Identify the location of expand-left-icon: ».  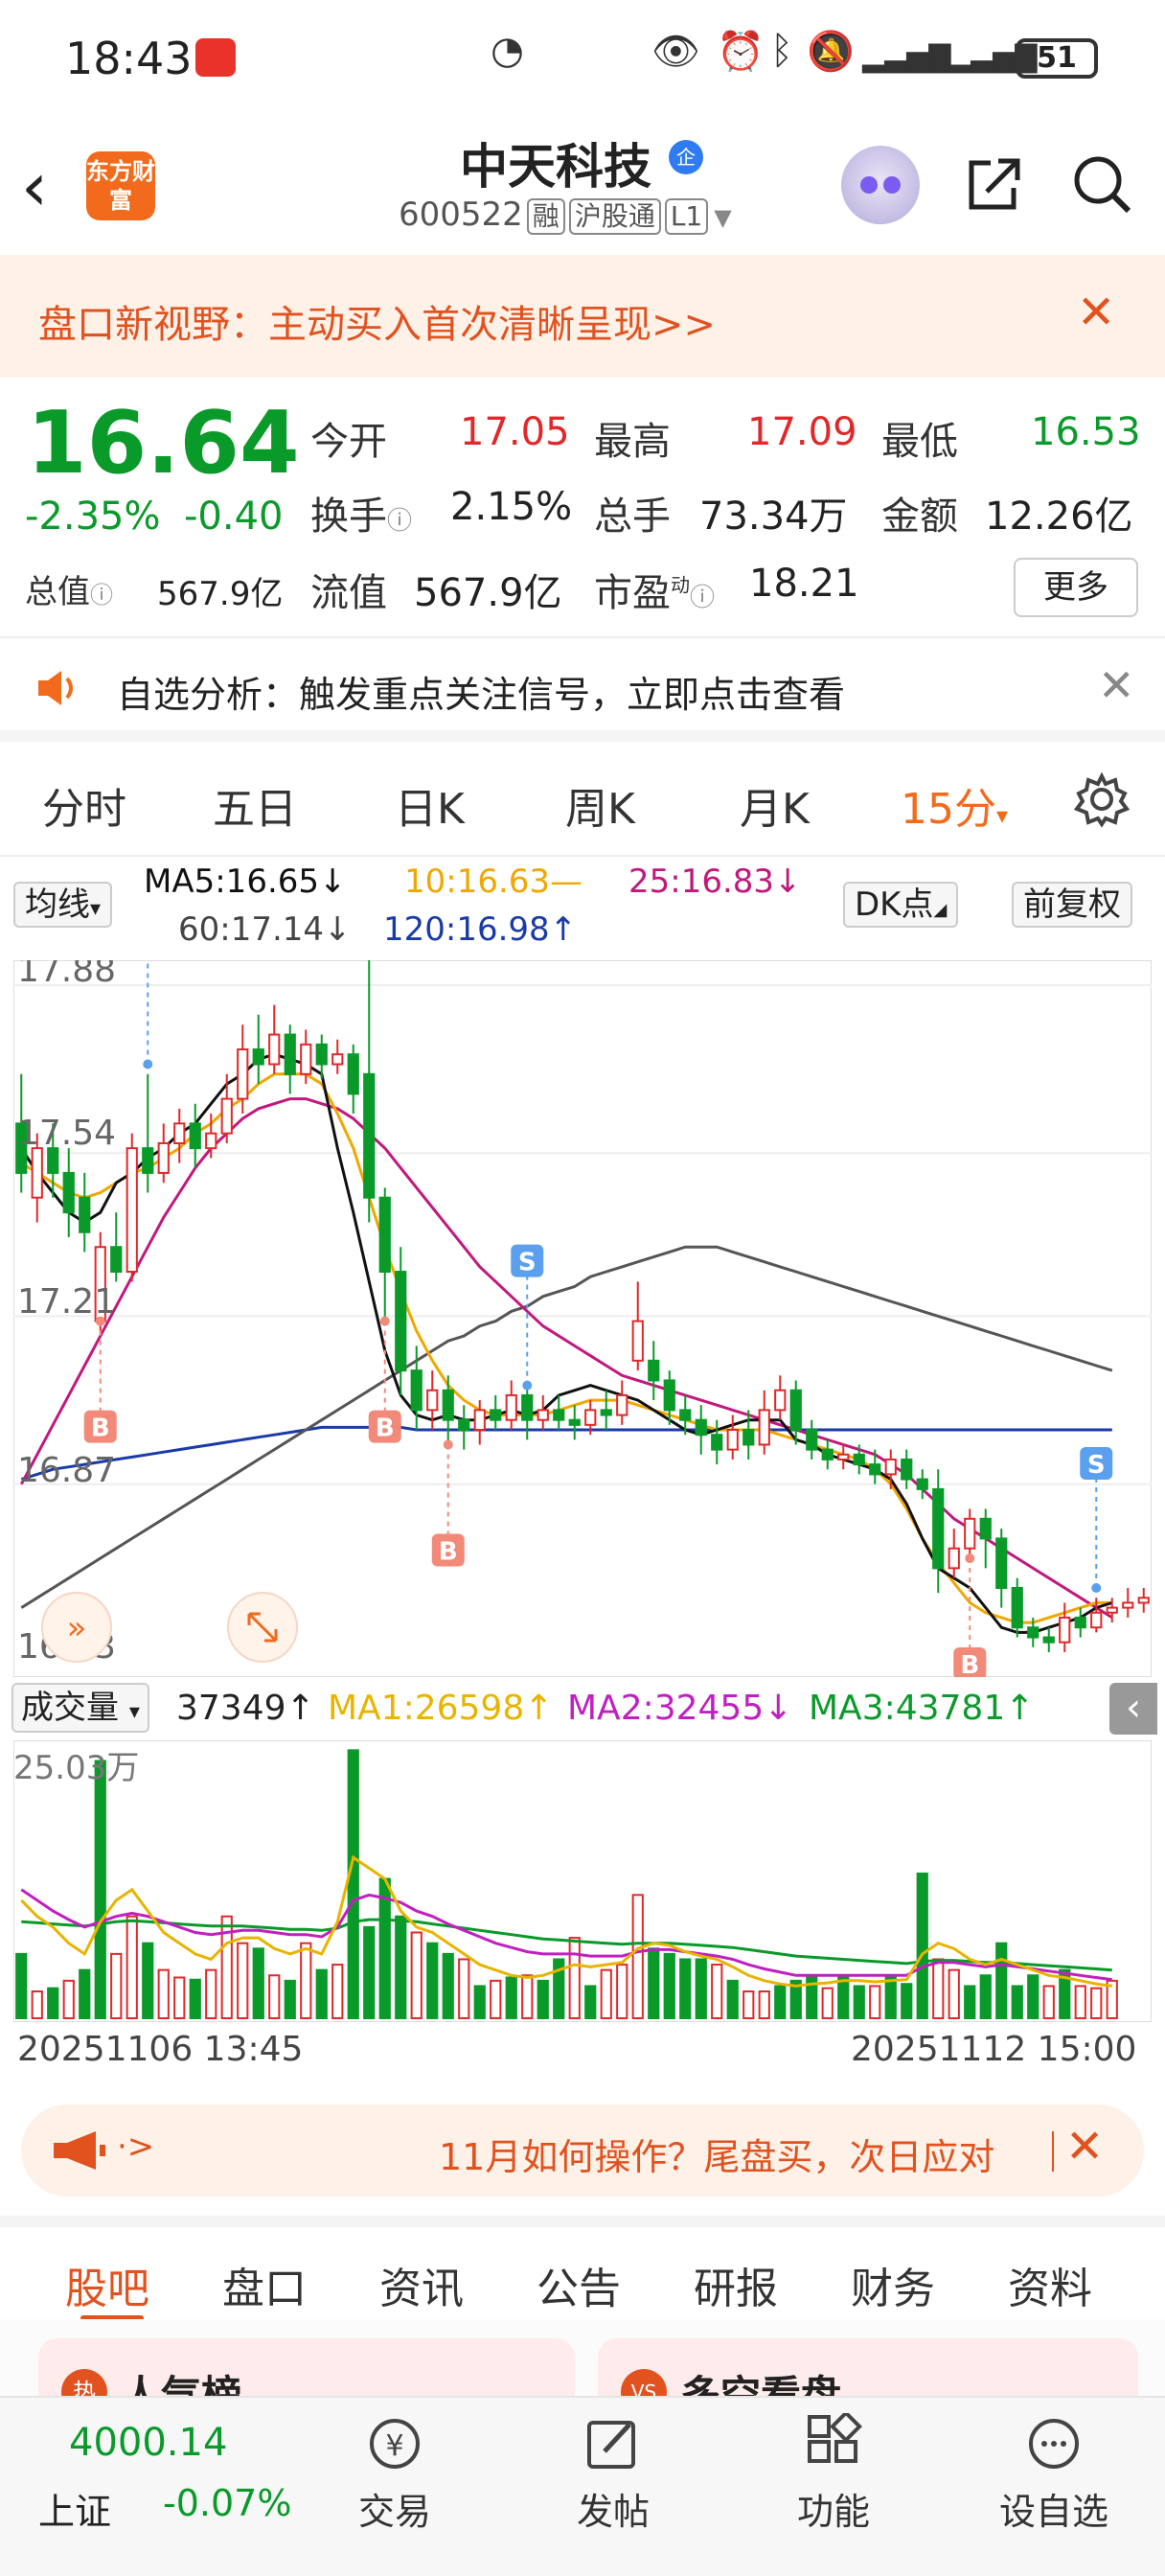
(76, 1627).